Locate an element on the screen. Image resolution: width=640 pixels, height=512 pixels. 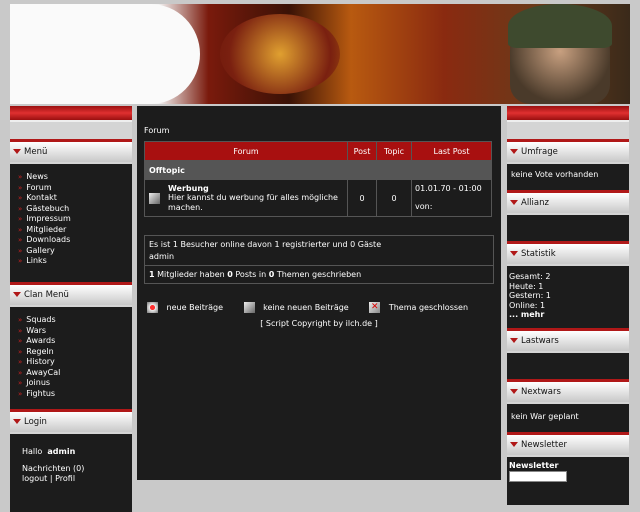
online-user: admin is located at coordinates (319, 258).